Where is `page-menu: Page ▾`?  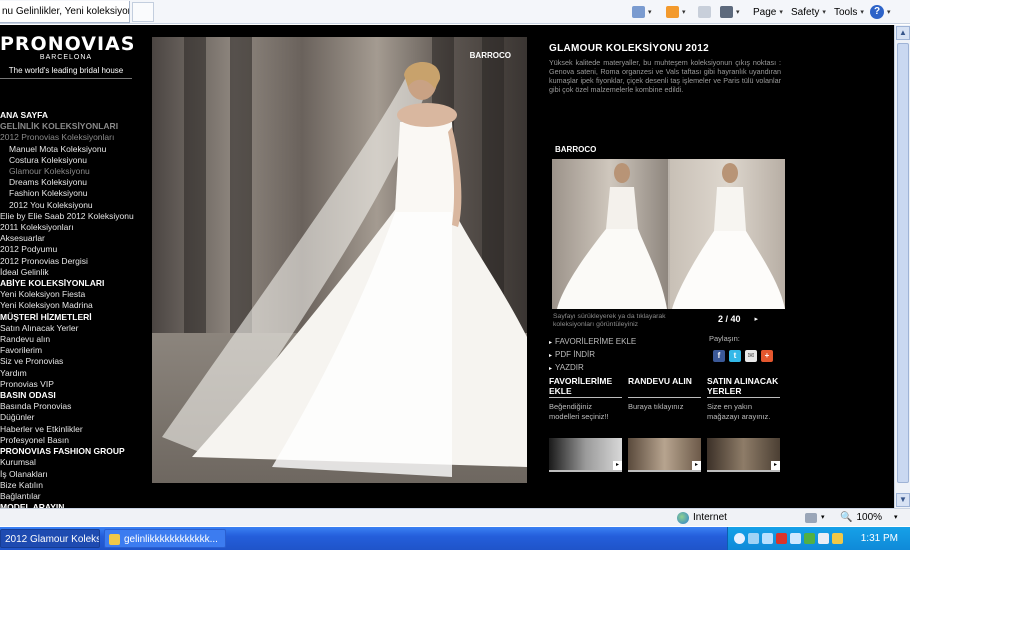 page-menu: Page ▾ is located at coordinates (768, 12).